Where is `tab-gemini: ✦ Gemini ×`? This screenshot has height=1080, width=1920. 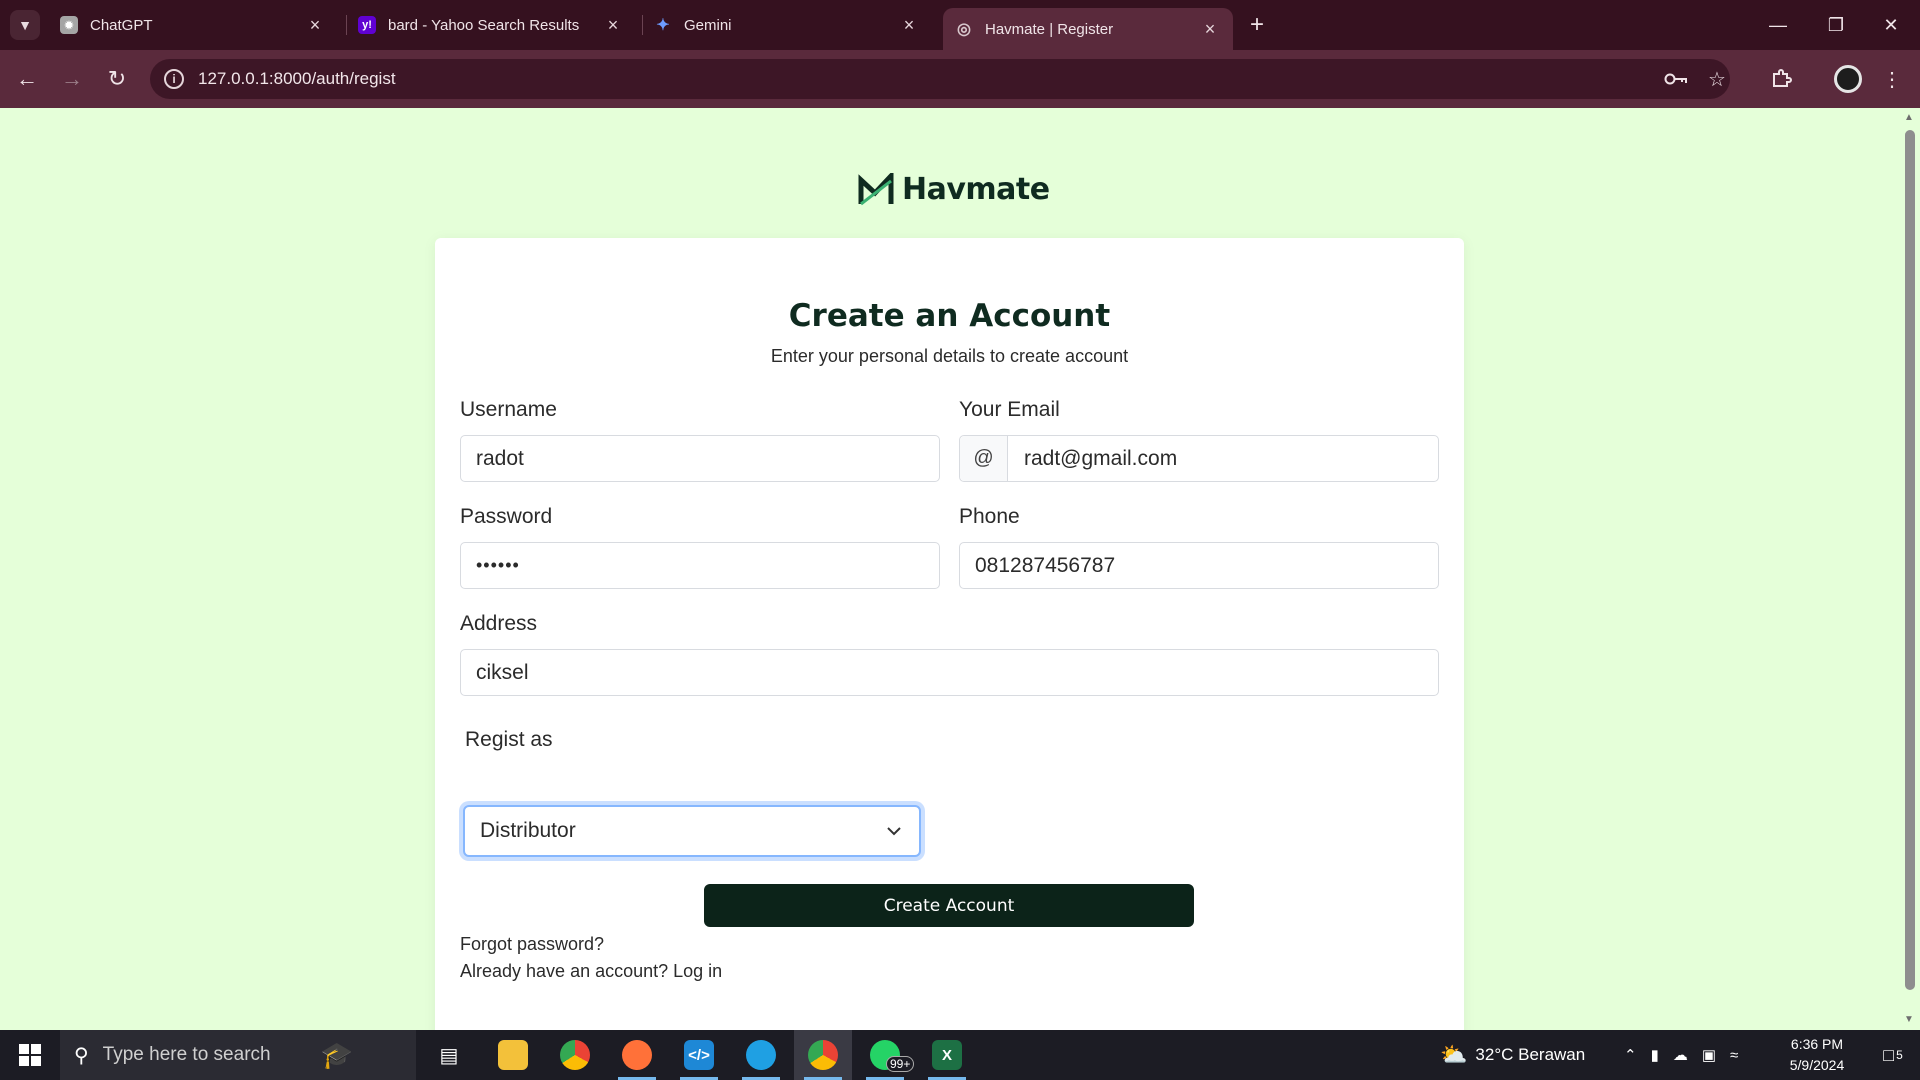 tab-gemini: ✦ Gemini × is located at coordinates (787, 25).